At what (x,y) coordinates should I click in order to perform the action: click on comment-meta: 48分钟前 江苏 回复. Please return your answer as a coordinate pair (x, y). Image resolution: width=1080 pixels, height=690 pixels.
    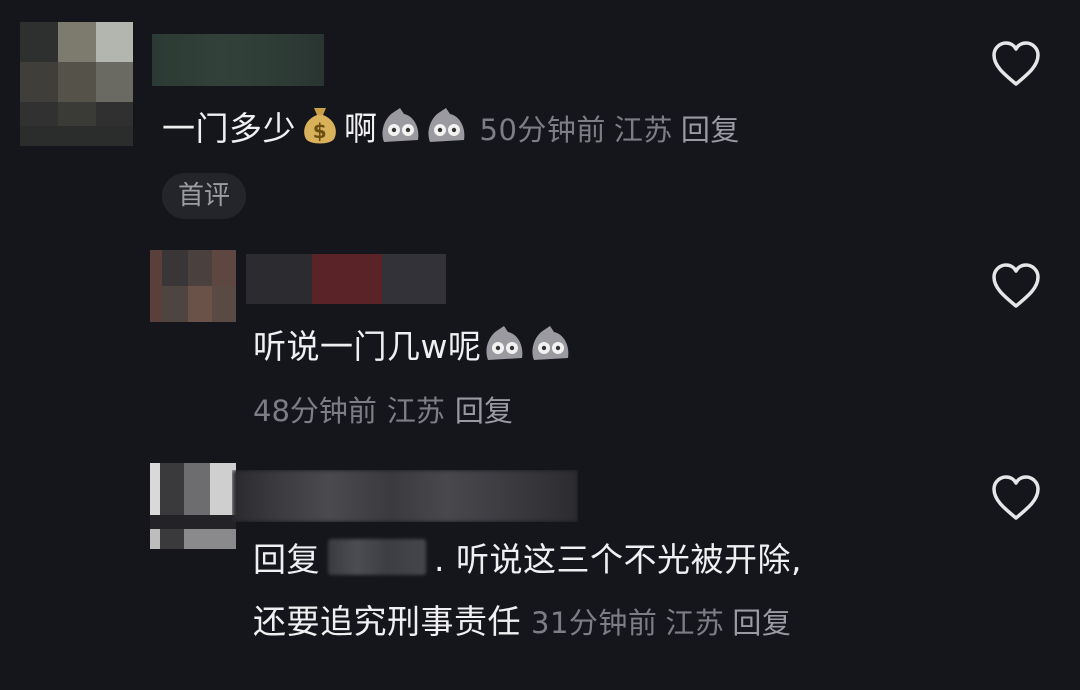
    Looking at the image, I should click on (388, 409).